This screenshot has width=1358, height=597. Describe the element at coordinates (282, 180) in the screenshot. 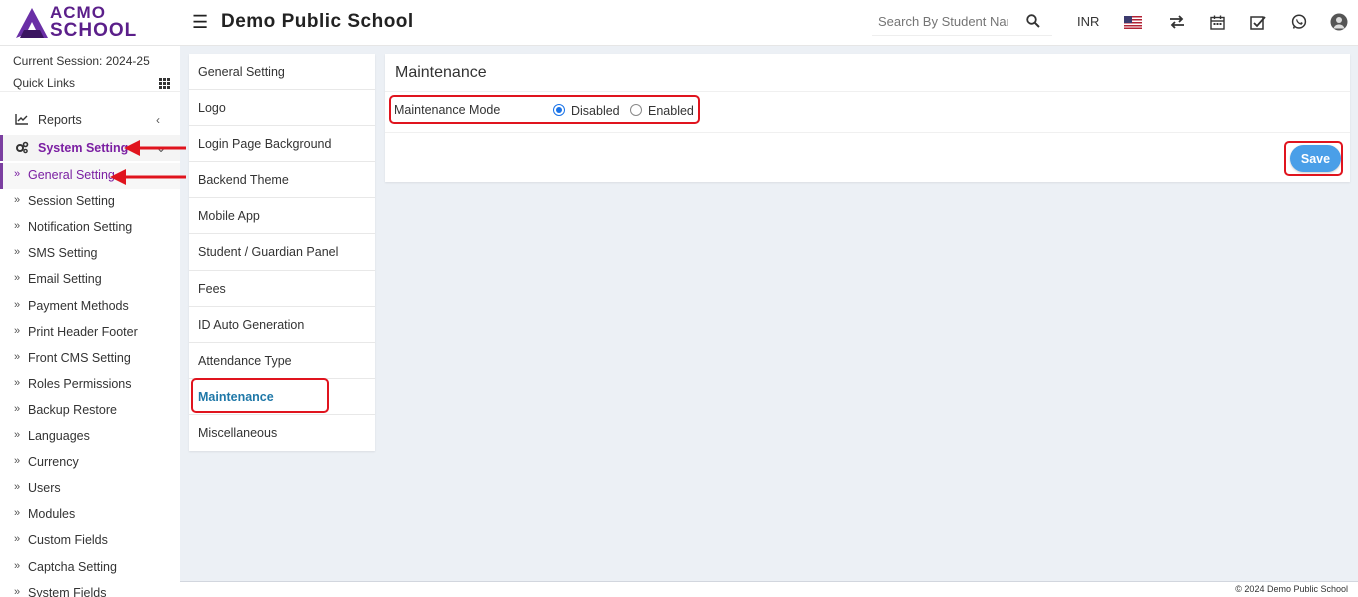

I see `settings-nav-backend-theme: Backend Theme` at that location.